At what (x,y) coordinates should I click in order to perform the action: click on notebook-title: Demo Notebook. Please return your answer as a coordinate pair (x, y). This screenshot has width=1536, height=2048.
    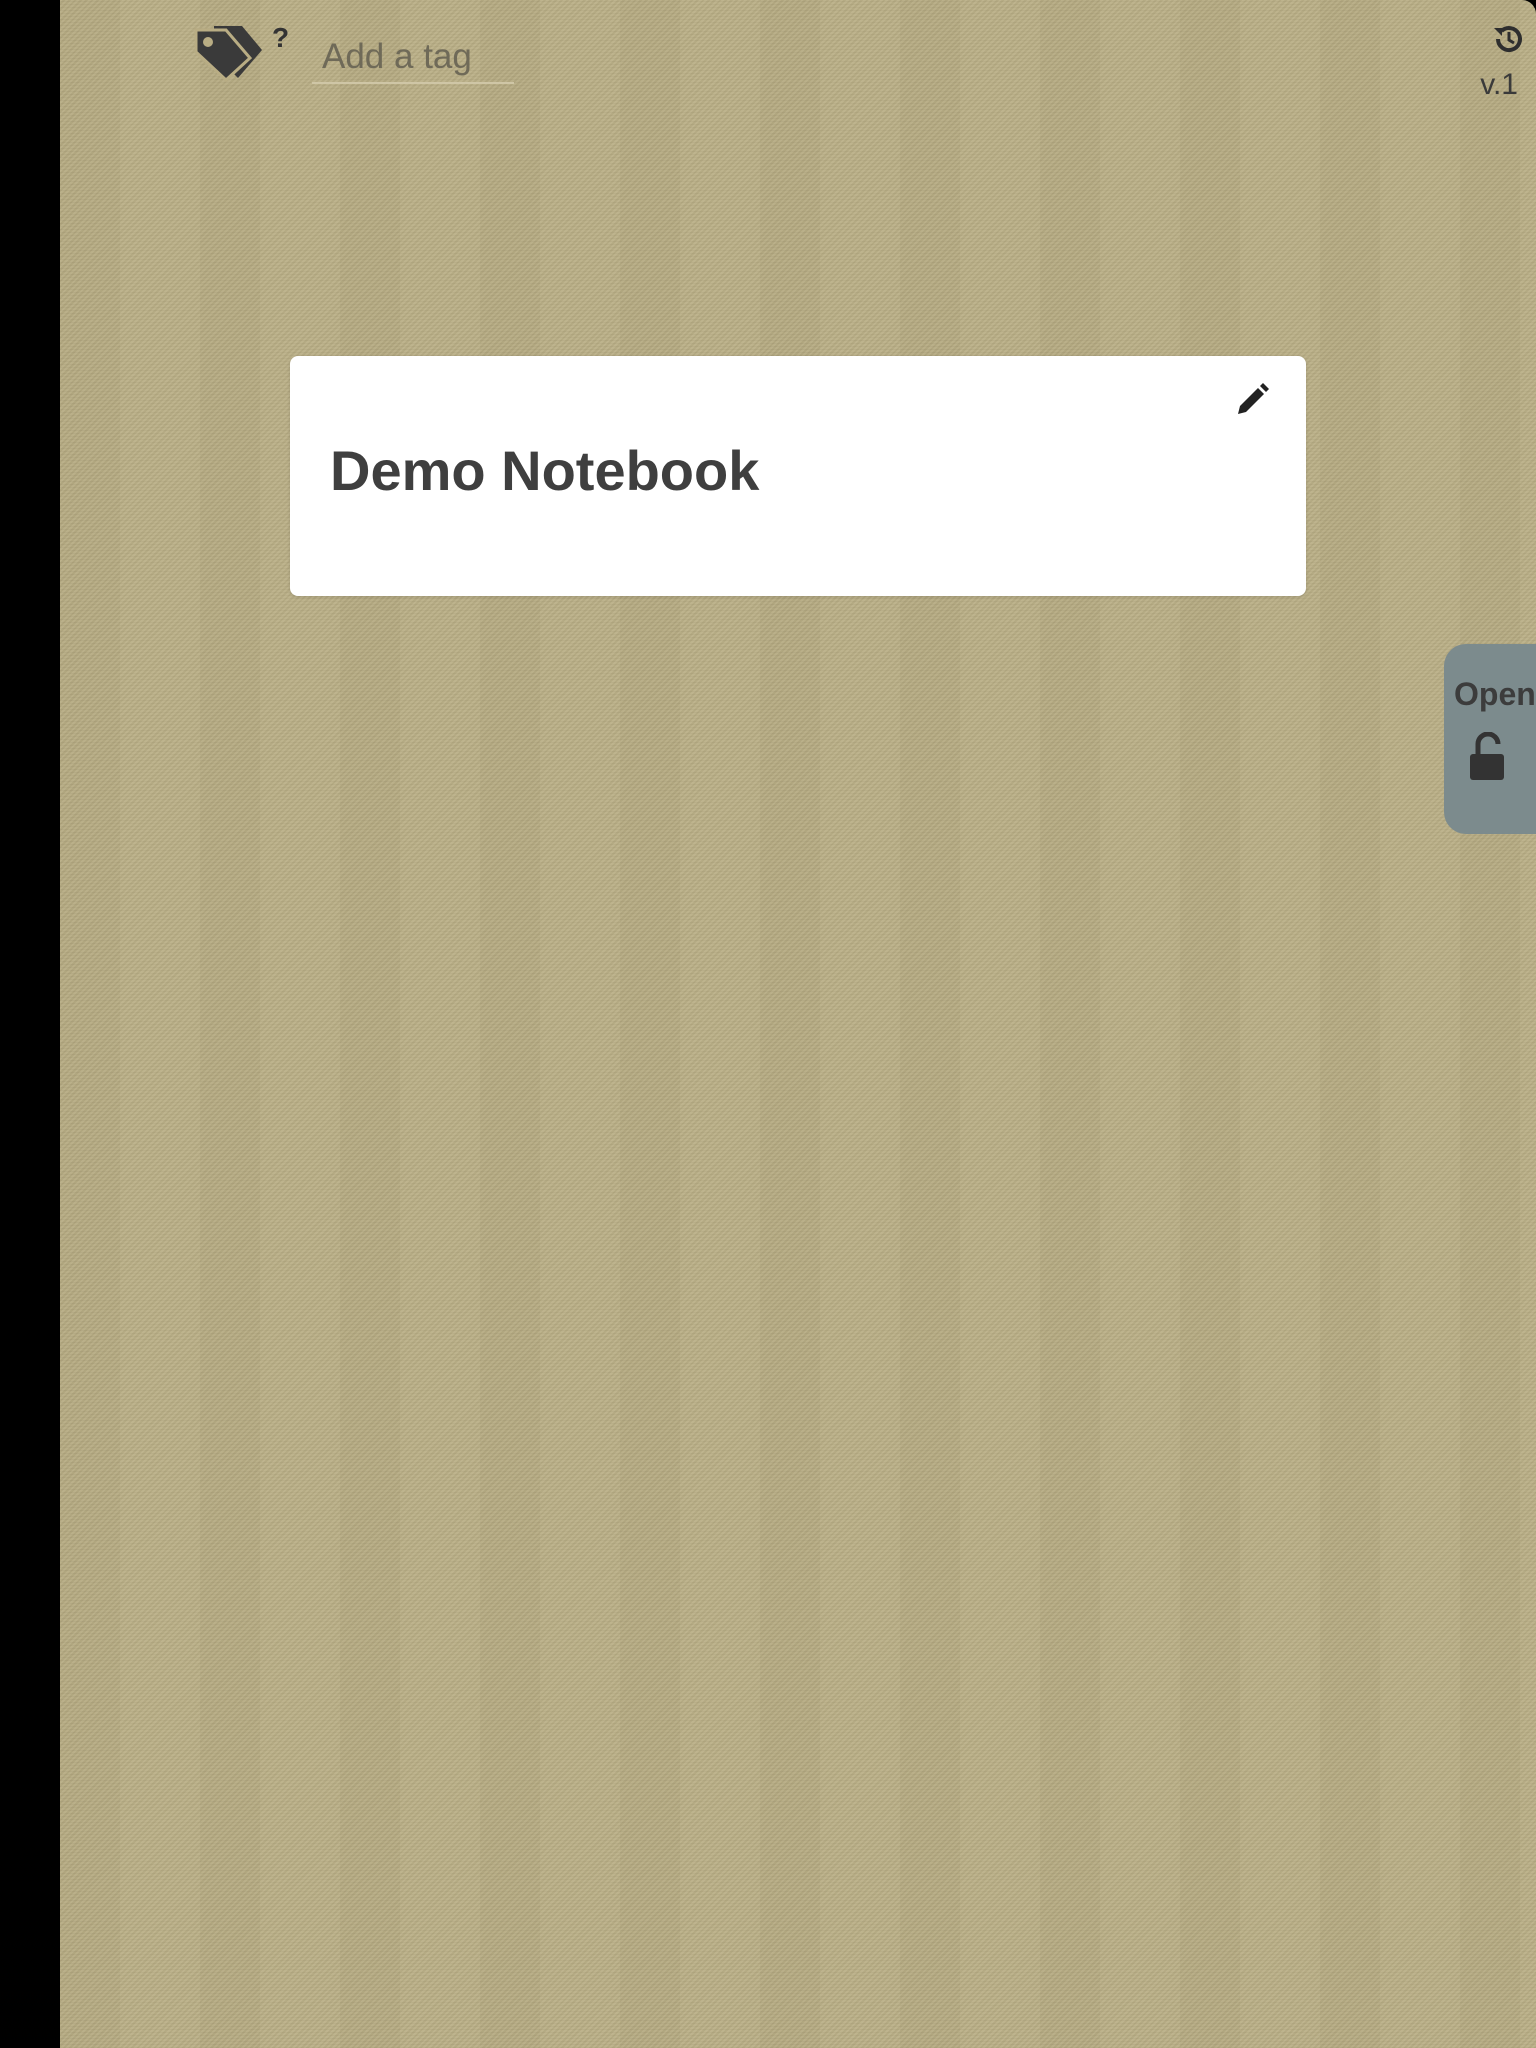
    Looking at the image, I should click on (545, 470).